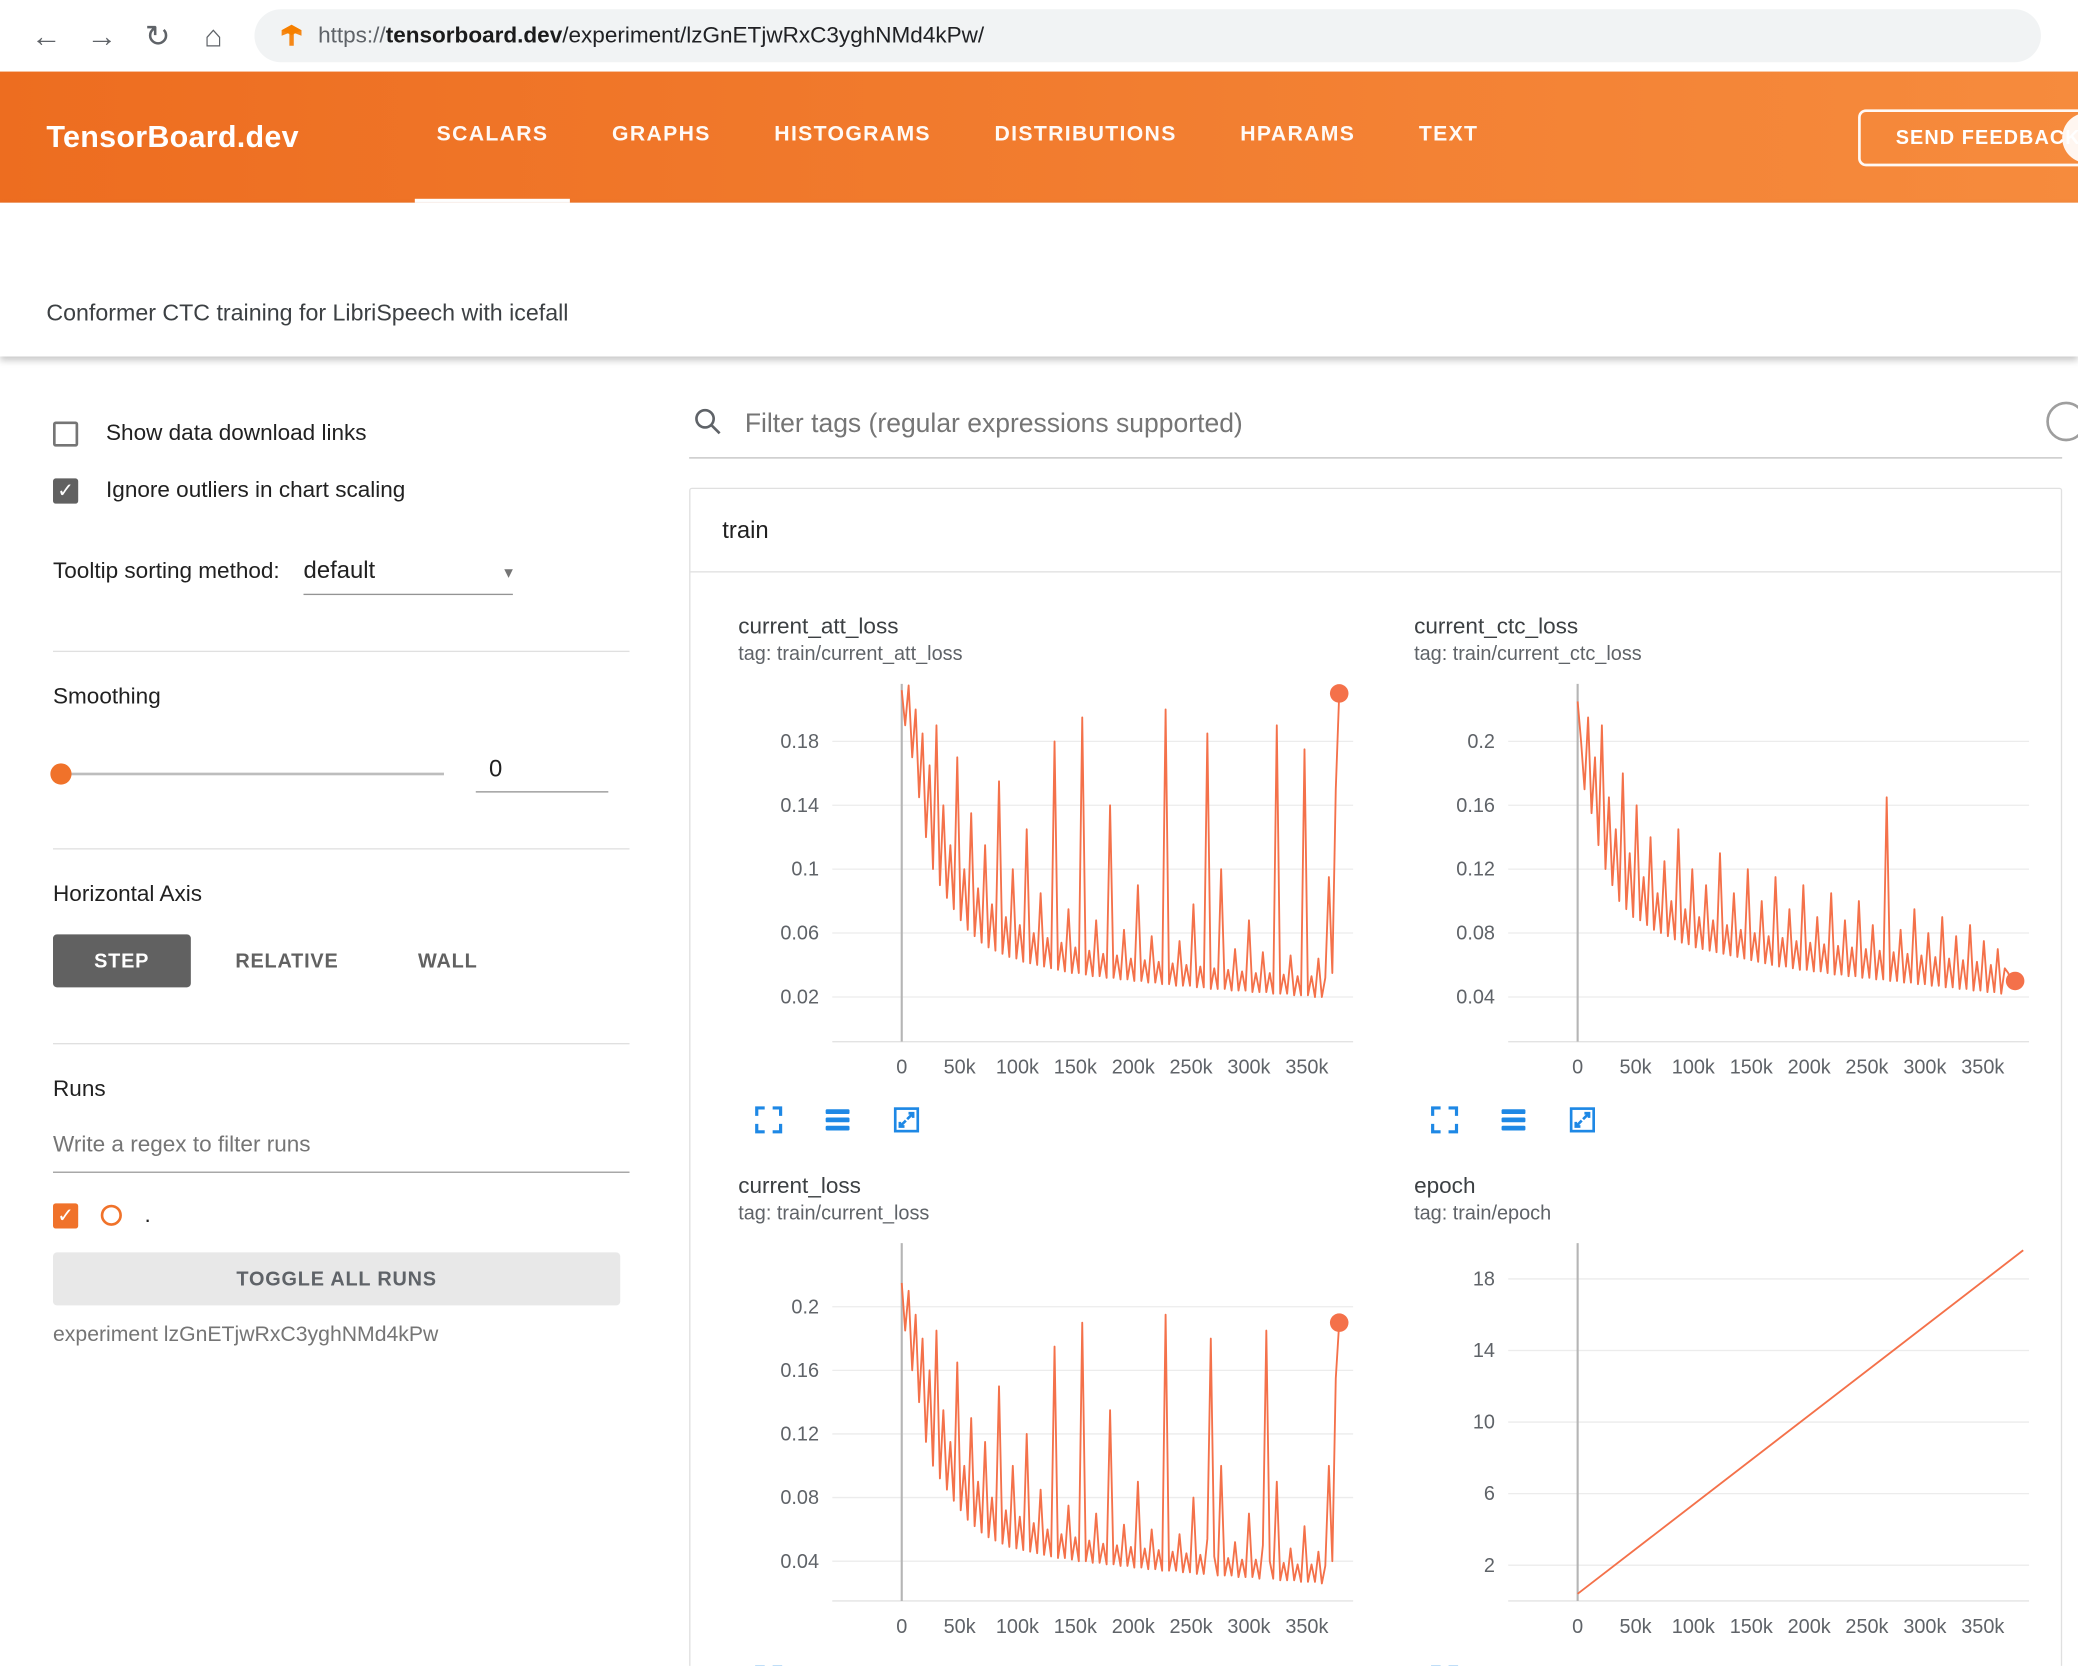 The image size is (2078, 1666). Describe the element at coordinates (246, 1335) in the screenshot. I see `experiment-id: experiment lzGnETjwRxC3yghNMd4kPw` at that location.